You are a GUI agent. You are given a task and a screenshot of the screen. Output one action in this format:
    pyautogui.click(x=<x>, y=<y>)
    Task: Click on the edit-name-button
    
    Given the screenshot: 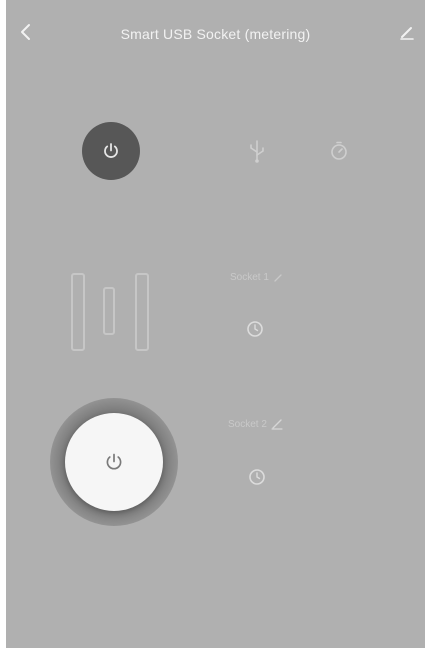 What is the action you would take?
    pyautogui.click(x=407, y=32)
    